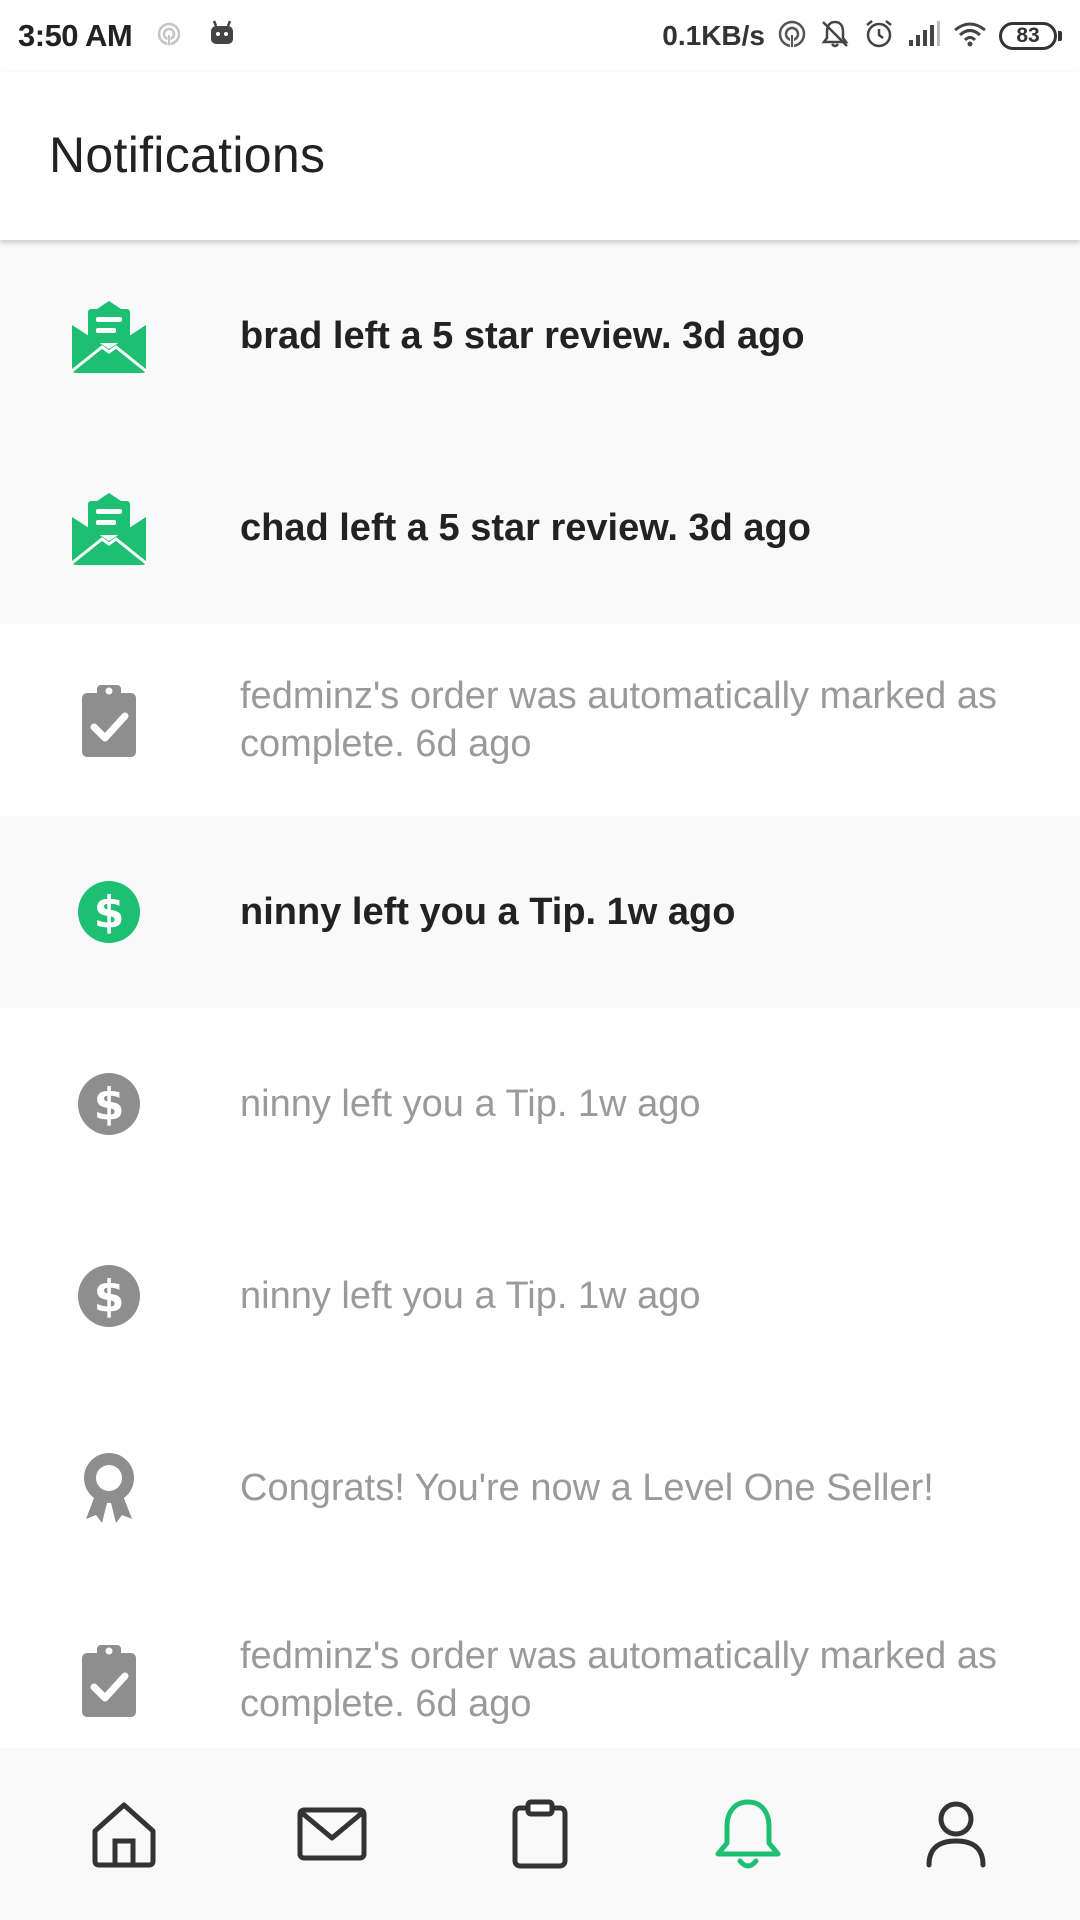  I want to click on status-bar: 3:50 AM 0.1KB/s 83, so click(540, 36).